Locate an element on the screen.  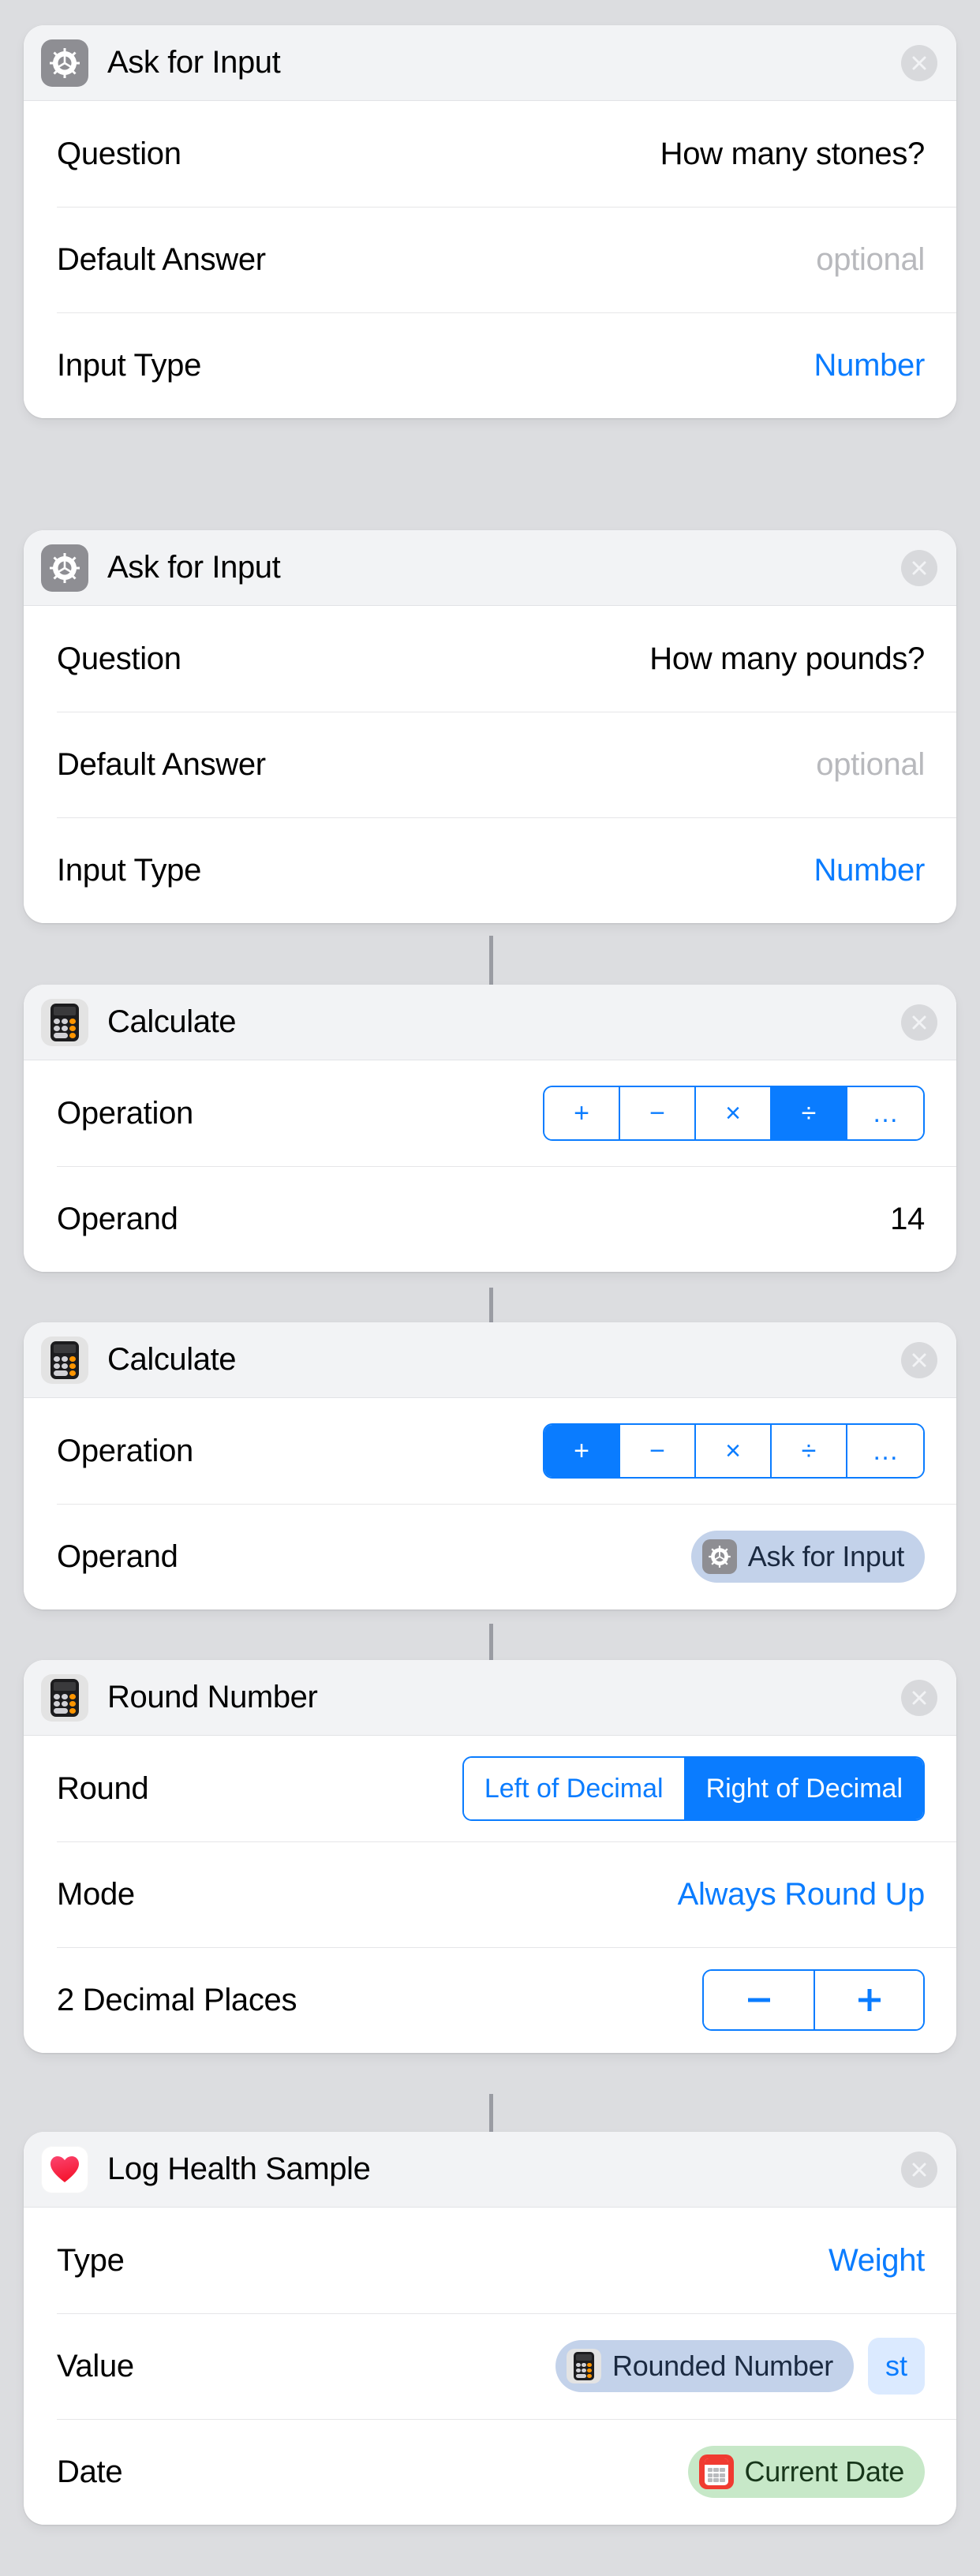
row-label: Round is located at coordinates (103, 1788).